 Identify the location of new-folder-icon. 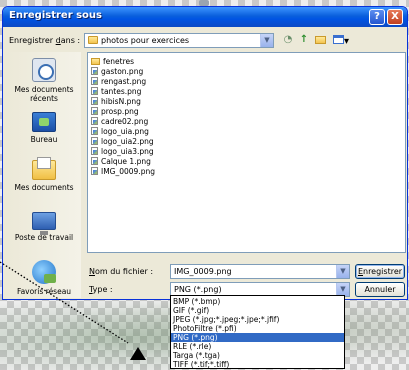
(320, 40).